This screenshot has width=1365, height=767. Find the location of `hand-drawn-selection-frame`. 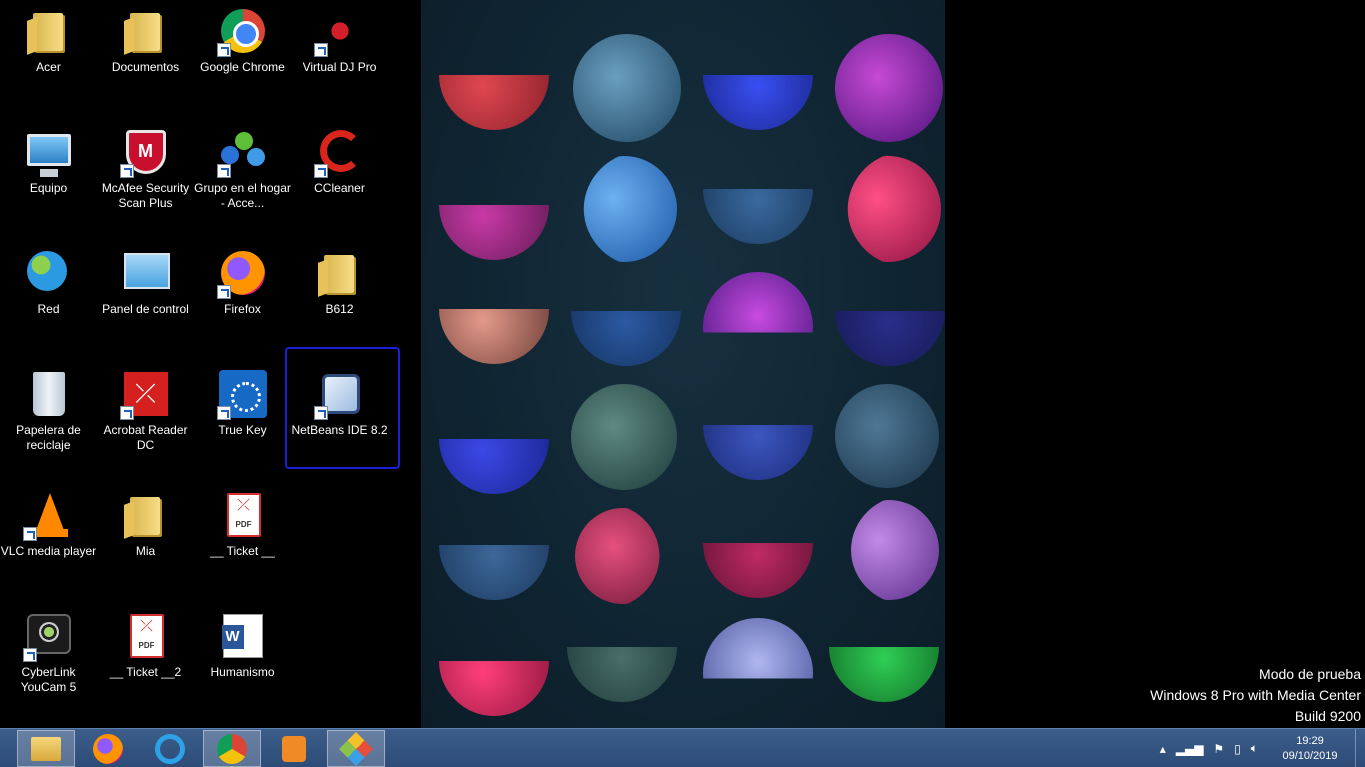

hand-drawn-selection-frame is located at coordinates (342, 408).